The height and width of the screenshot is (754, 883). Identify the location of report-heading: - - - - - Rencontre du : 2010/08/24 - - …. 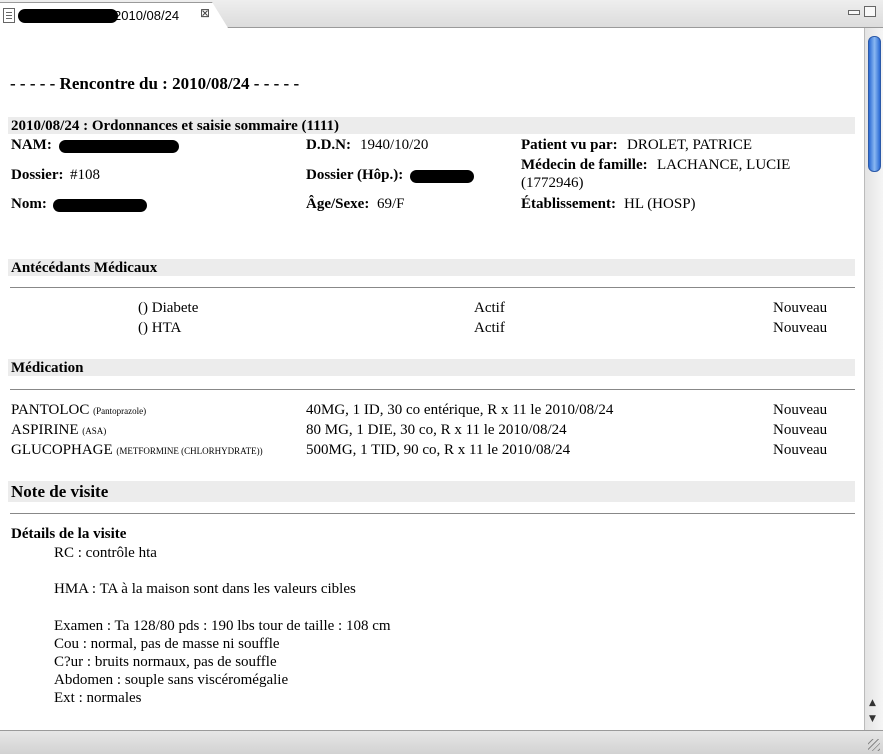
(155, 83).